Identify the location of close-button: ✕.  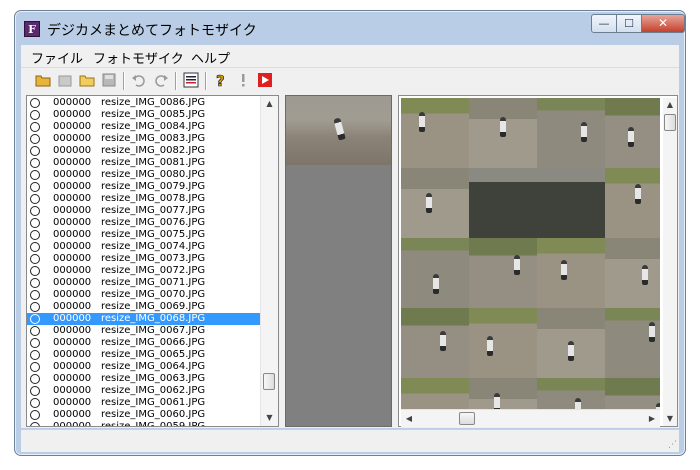
(663, 23).